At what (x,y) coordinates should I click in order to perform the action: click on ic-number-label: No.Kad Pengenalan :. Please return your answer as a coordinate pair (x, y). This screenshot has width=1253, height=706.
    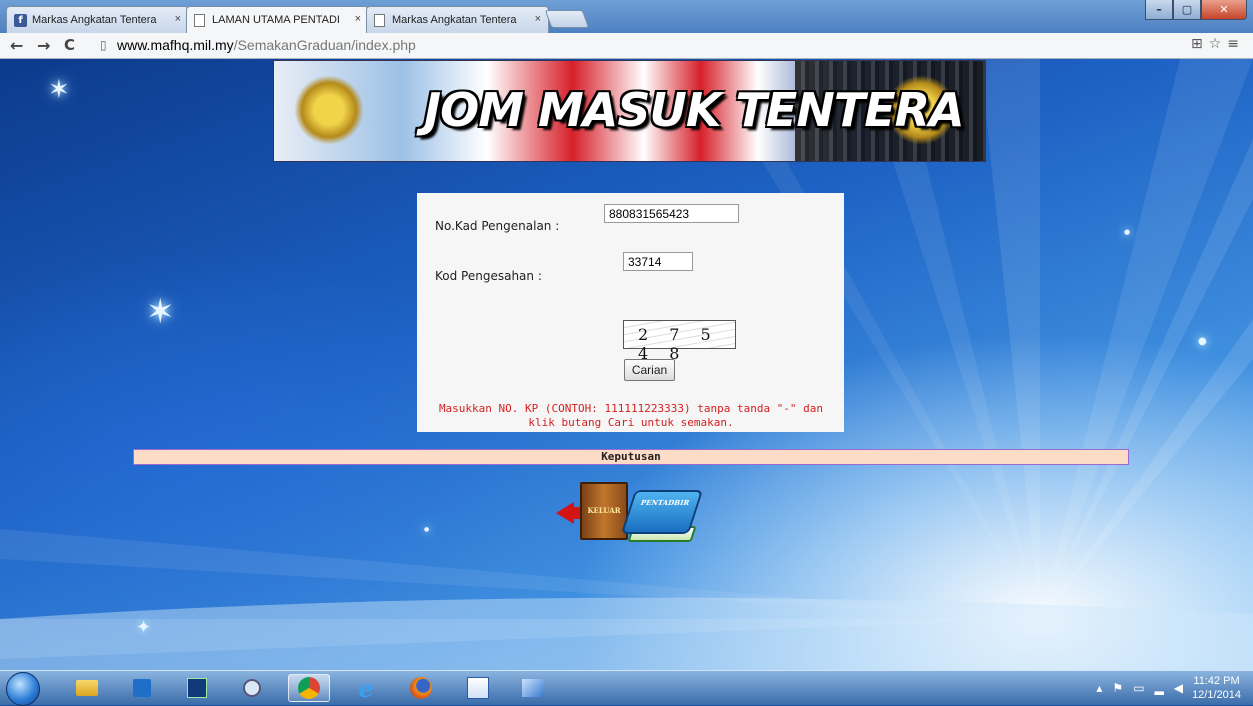
    Looking at the image, I should click on (497, 226).